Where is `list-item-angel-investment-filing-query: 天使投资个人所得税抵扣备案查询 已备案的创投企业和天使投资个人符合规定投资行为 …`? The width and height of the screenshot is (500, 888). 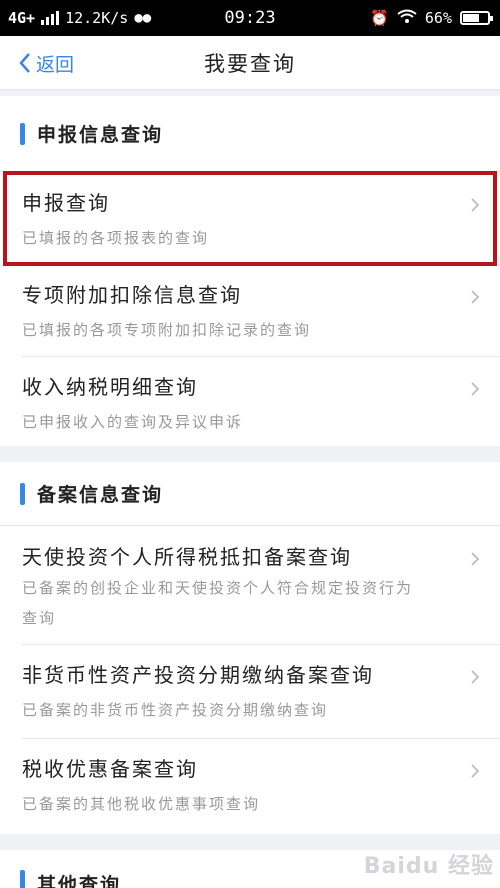
list-item-angel-investment-filing-query: 天使投资个人所得税抵扣备案查询 已备案的创投企业和天使投资个人符合规定投资行为 … is located at coordinates (250, 586).